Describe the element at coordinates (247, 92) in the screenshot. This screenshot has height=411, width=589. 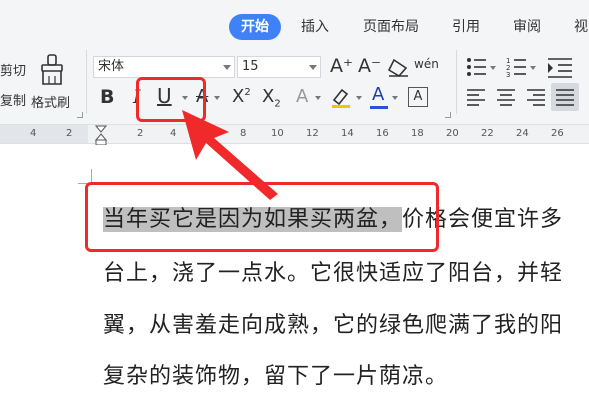
I see `superscript-mark: 2` at that location.